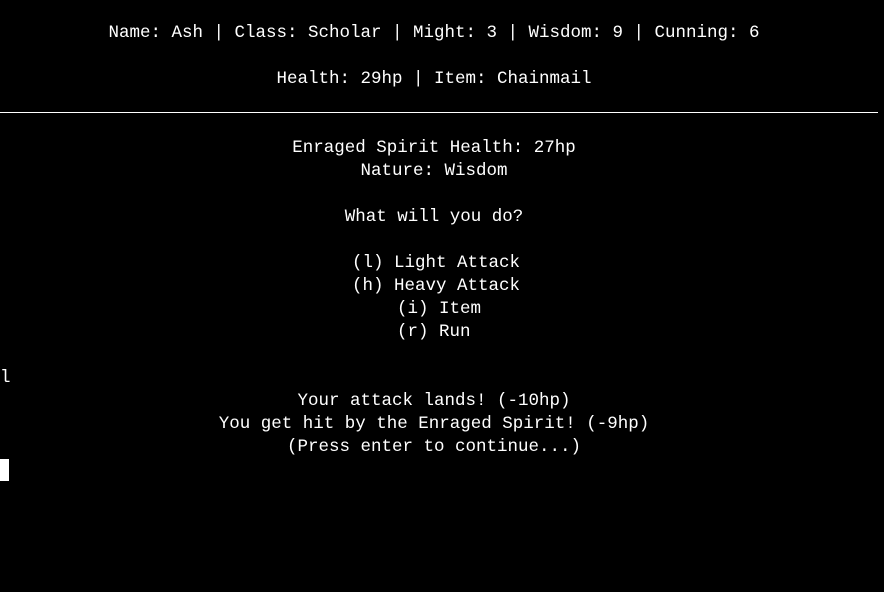 The height and width of the screenshot is (592, 884). I want to click on menu-option-light-attack: (l) Light Attack, so click(436, 263).